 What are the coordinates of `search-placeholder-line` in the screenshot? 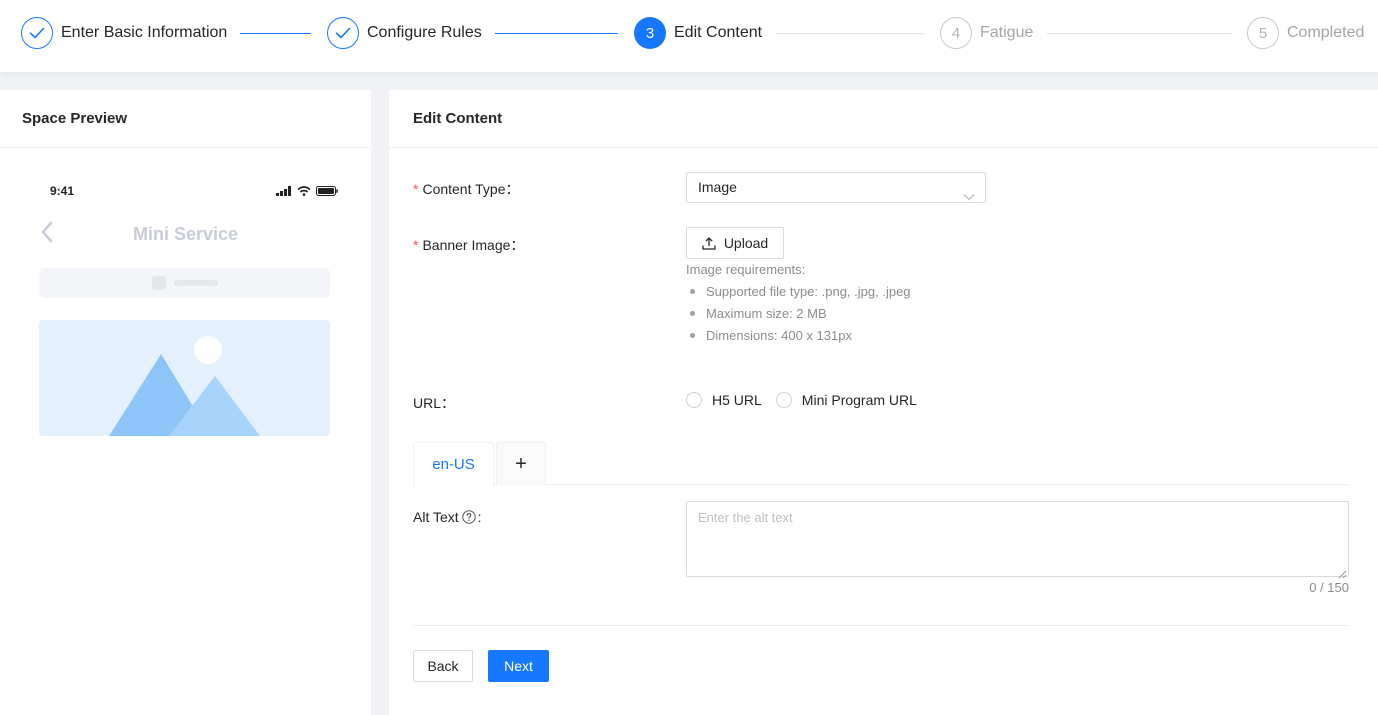 It's located at (196, 283).